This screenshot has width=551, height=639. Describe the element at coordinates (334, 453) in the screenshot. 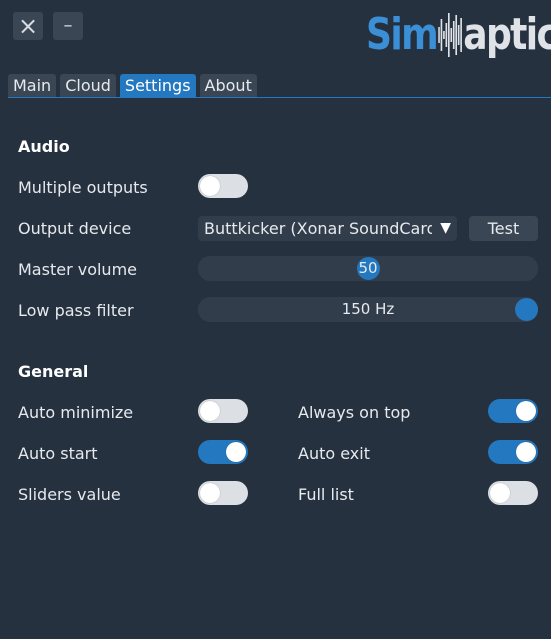

I see `auto-exit-label: Auto exit` at that location.